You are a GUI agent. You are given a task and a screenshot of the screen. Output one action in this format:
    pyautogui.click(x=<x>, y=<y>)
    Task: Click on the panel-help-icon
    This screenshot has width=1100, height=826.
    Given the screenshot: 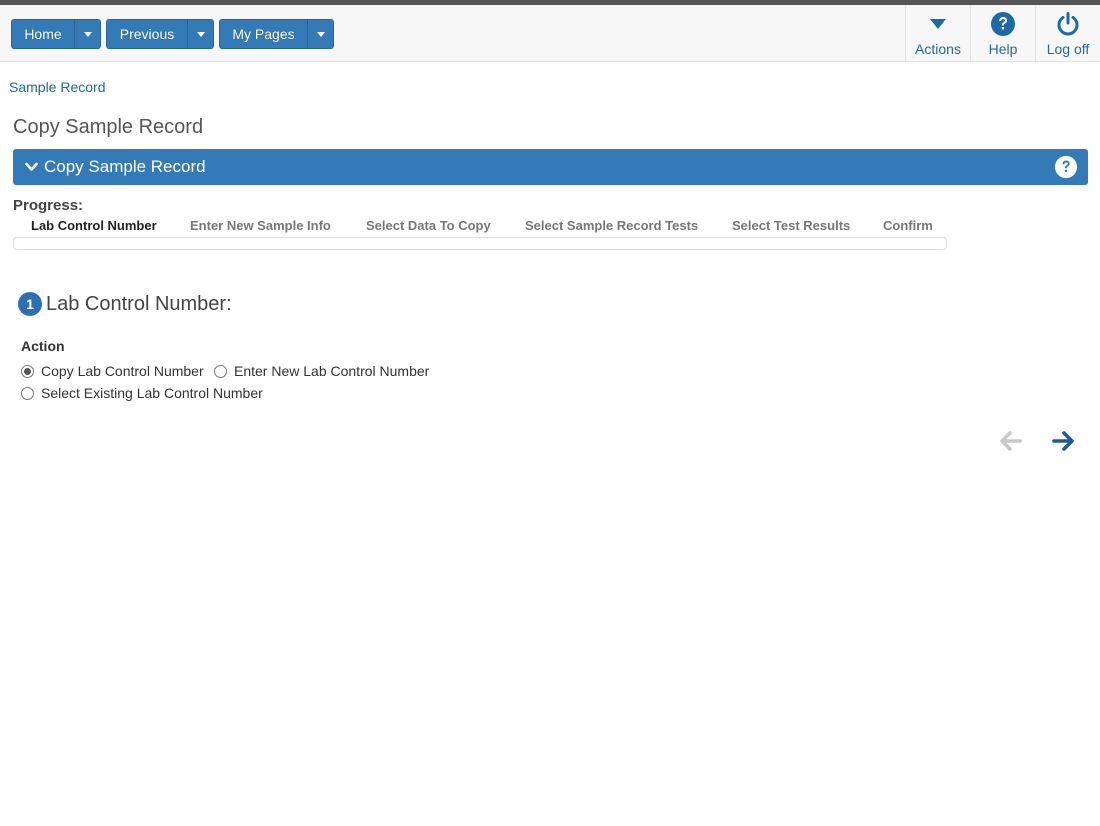 What is the action you would take?
    pyautogui.click(x=1066, y=167)
    